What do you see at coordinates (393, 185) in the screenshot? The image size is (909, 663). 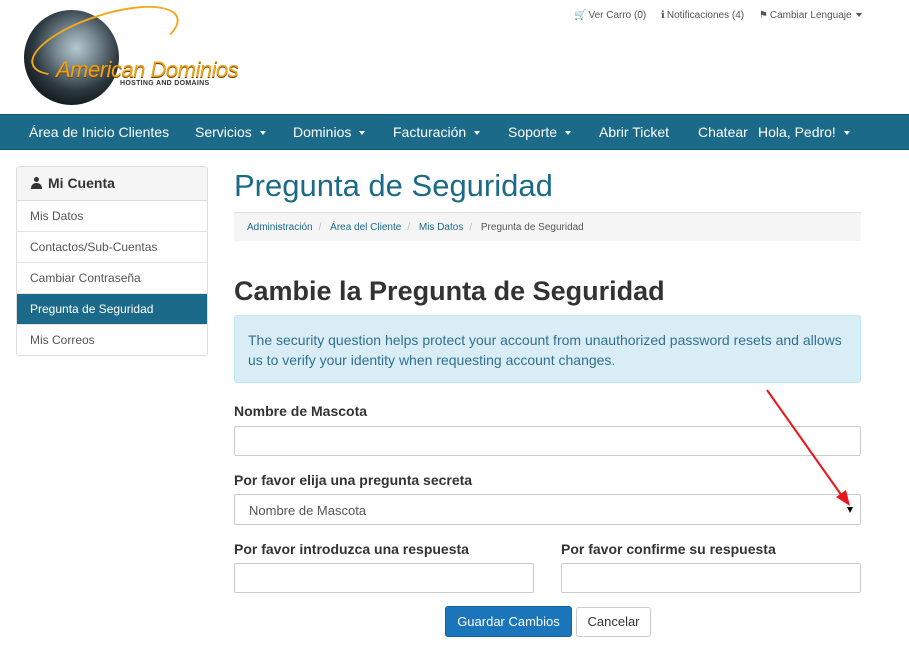 I see `page-title: Pregunta de Seguridad` at bounding box center [393, 185].